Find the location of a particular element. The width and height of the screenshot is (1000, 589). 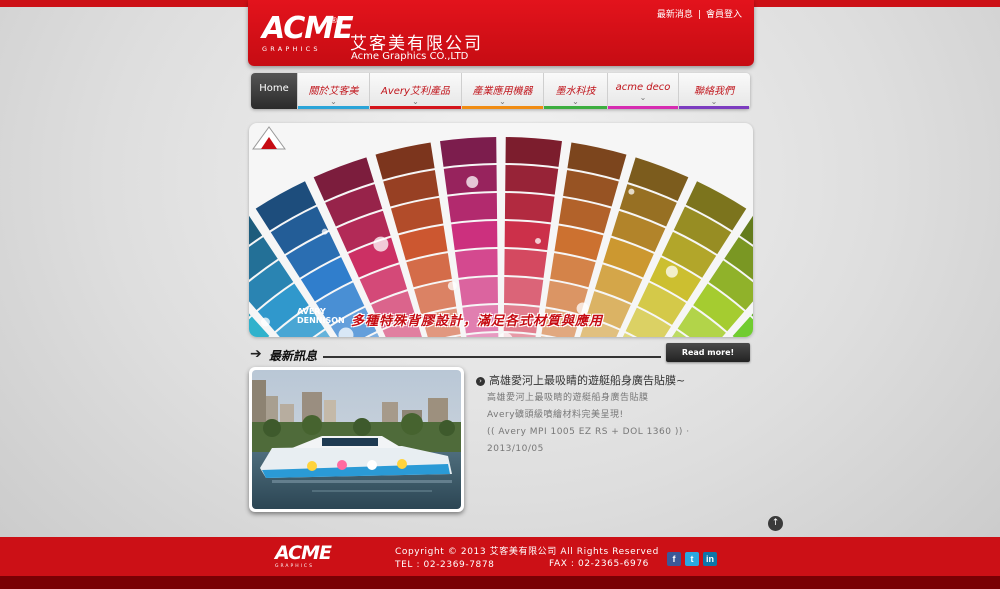

nav-industrial-machines: 產業應用機器 ⌄ is located at coordinates (502, 91).